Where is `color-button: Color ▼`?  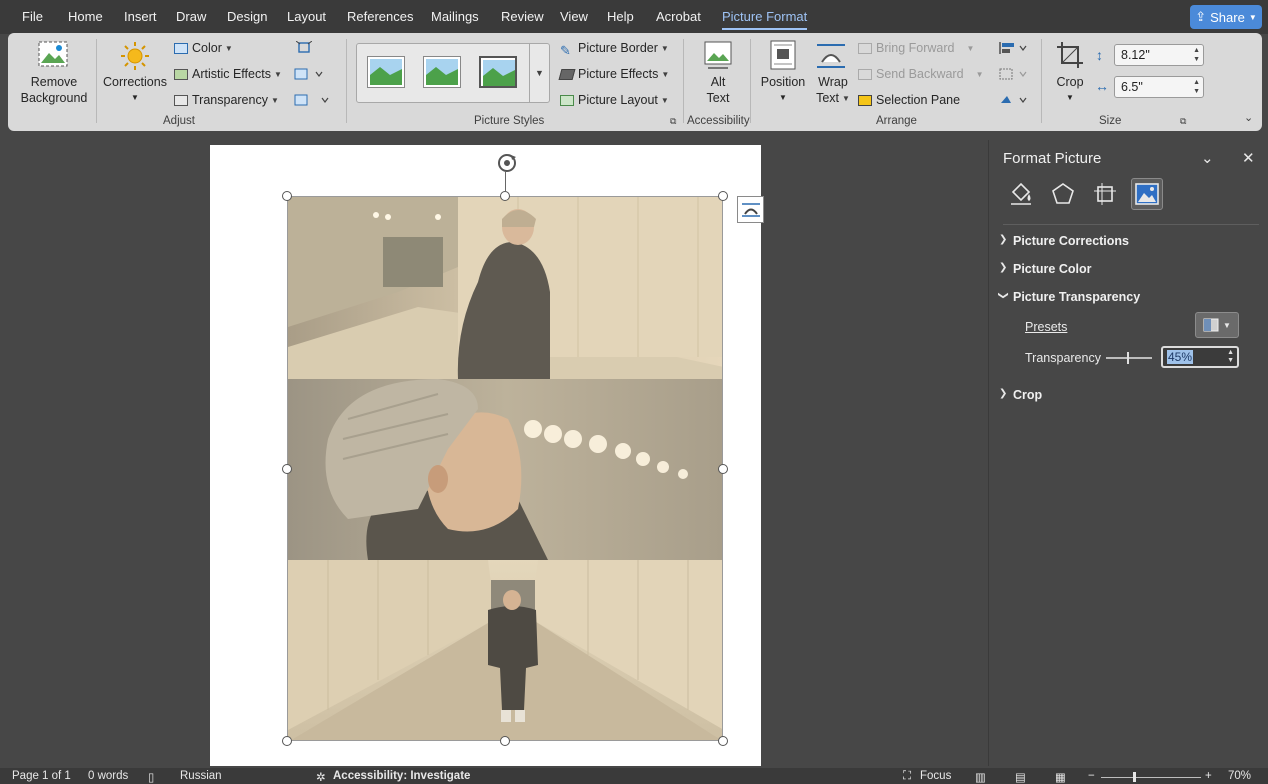
color-button: Color ▼ is located at coordinates (203, 48).